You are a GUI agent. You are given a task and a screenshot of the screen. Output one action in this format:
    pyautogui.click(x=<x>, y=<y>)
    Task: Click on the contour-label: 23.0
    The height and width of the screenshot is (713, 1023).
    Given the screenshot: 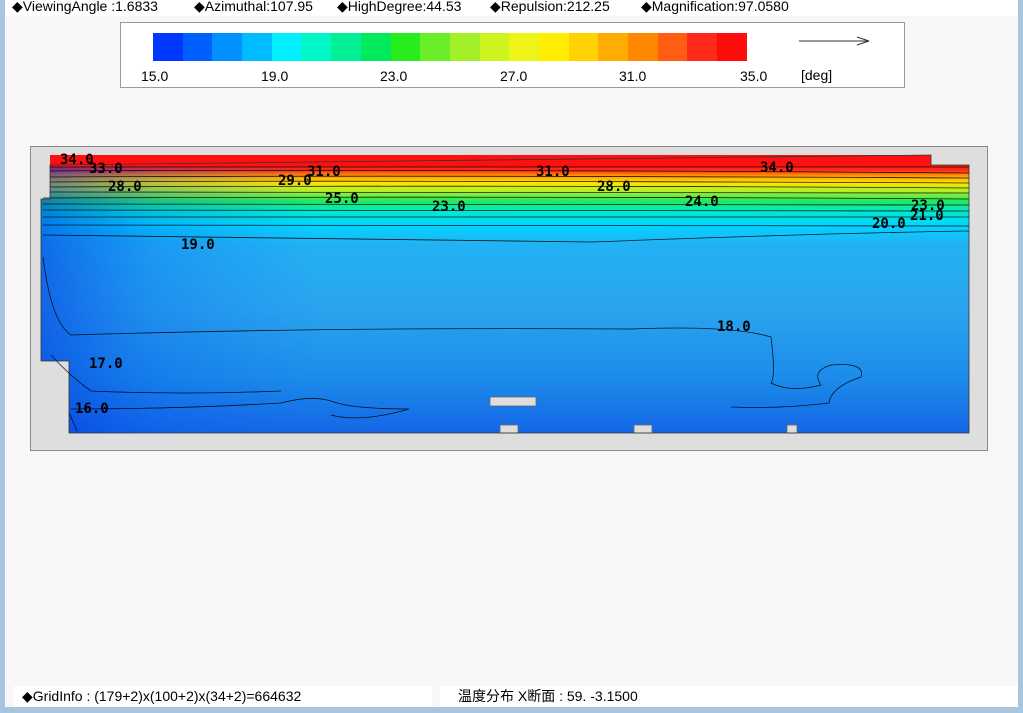 What is the action you would take?
    pyautogui.click(x=449, y=207)
    